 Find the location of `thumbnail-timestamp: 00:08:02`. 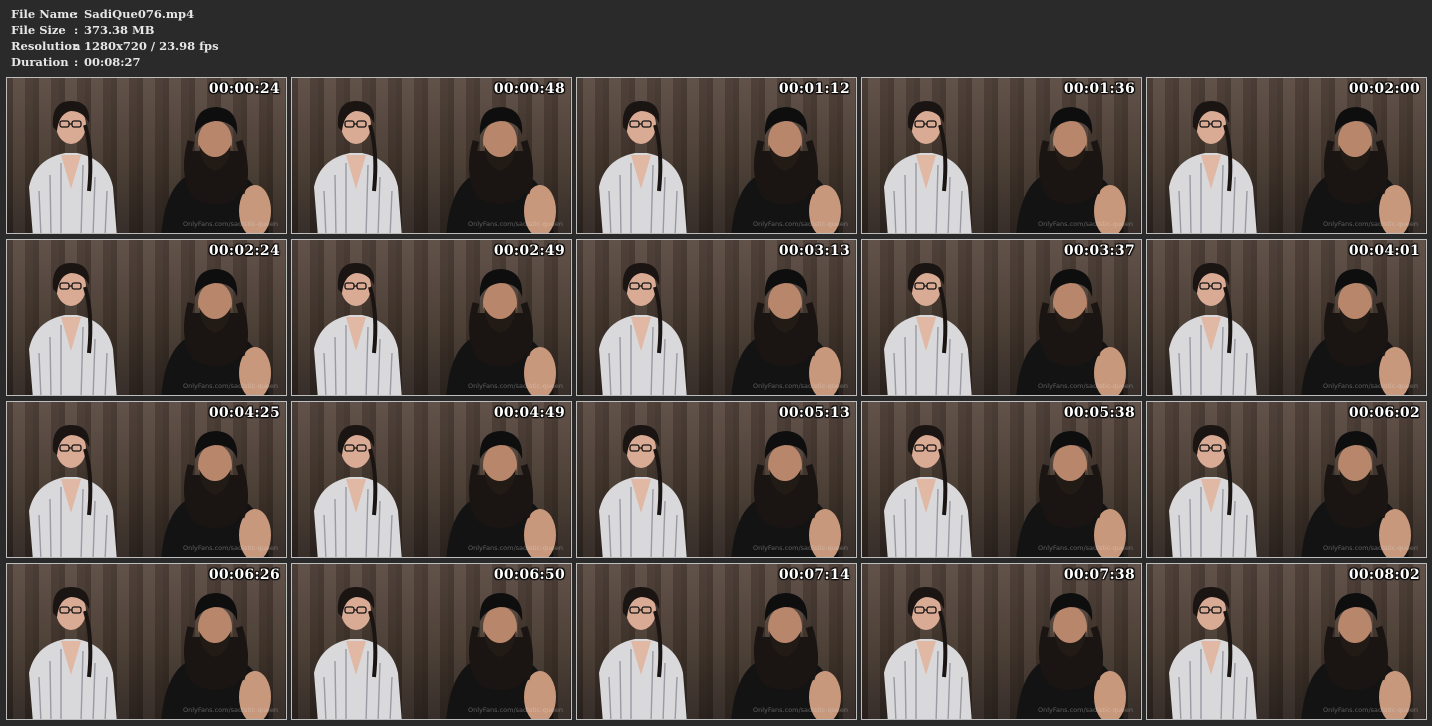

thumbnail-timestamp: 00:08:02 is located at coordinates (1384, 575).